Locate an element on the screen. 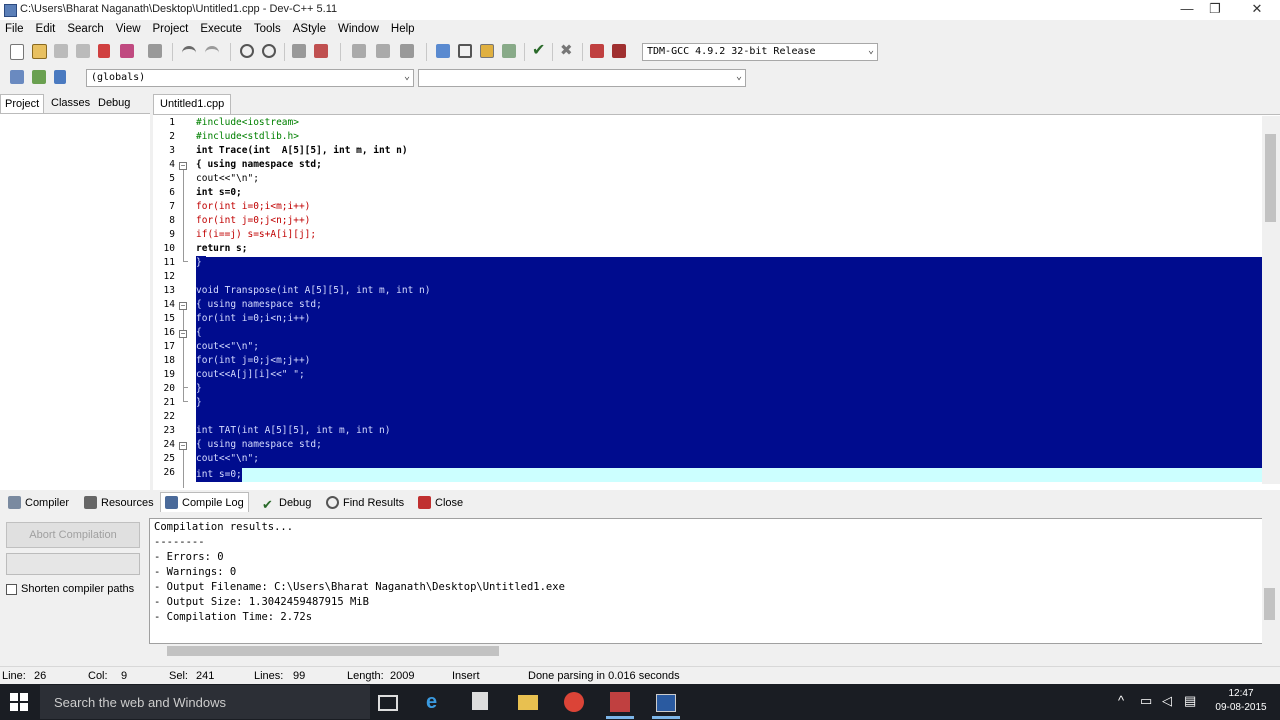 Image resolution: width=1280 pixels, height=720 pixels. members-select: ⌄ is located at coordinates (582, 78).